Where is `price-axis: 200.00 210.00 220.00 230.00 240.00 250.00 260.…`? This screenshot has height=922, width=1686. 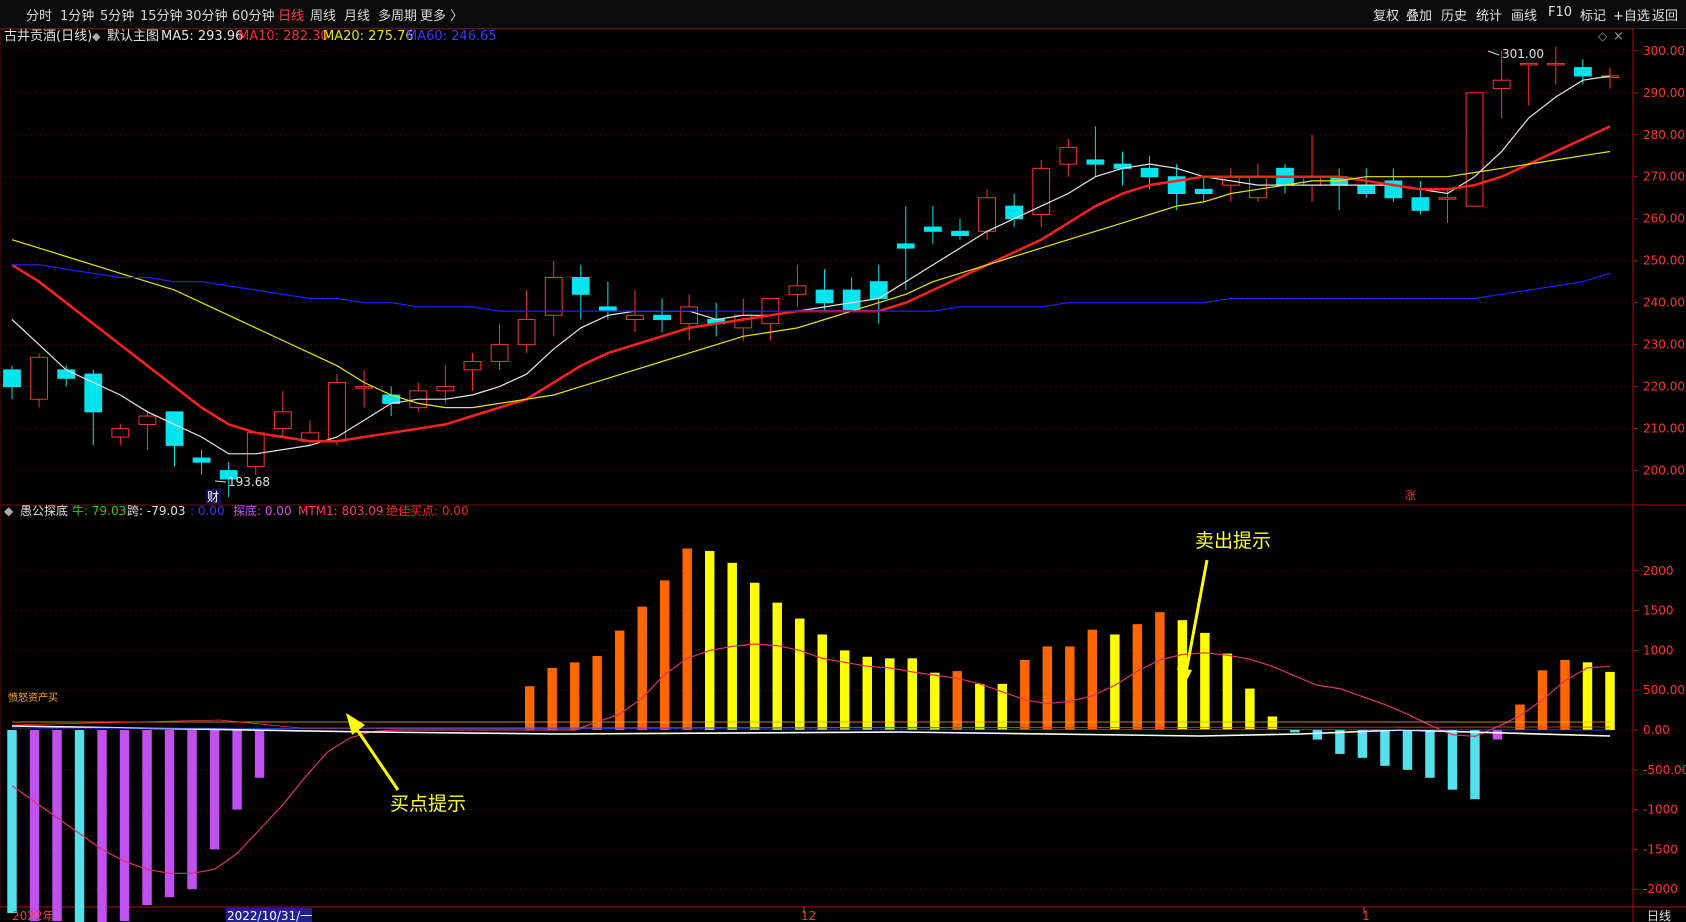
price-axis: 200.00 210.00 220.00 230.00 240.00 250.00 260.… is located at coordinates (1659, 261).